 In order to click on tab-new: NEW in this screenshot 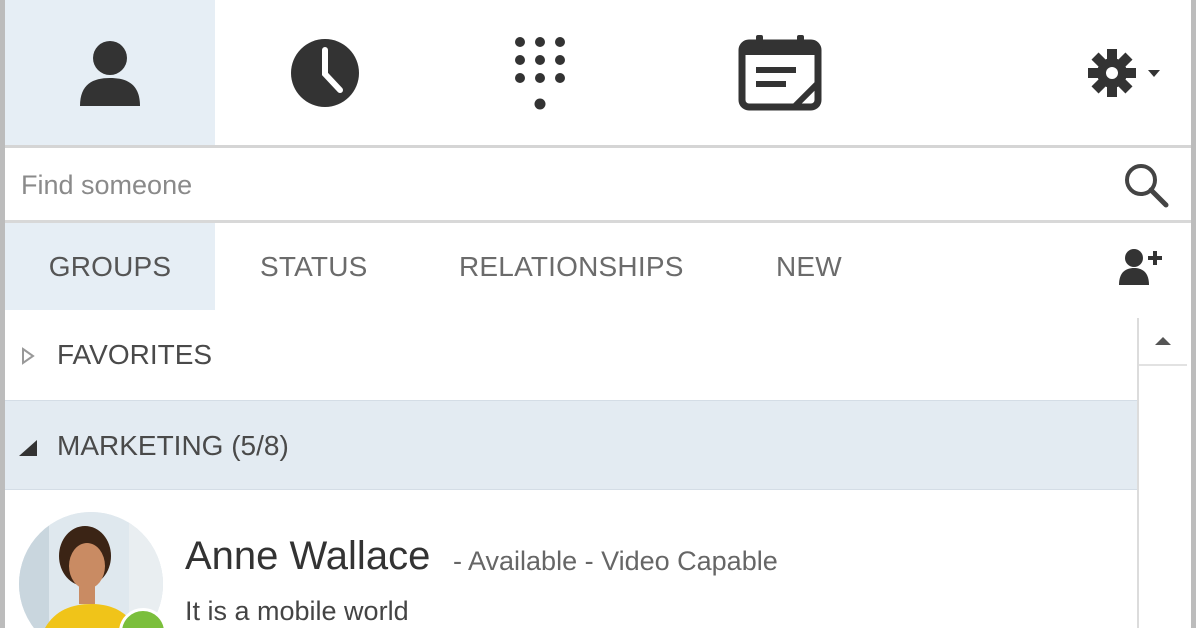, I will do `click(809, 266)`.